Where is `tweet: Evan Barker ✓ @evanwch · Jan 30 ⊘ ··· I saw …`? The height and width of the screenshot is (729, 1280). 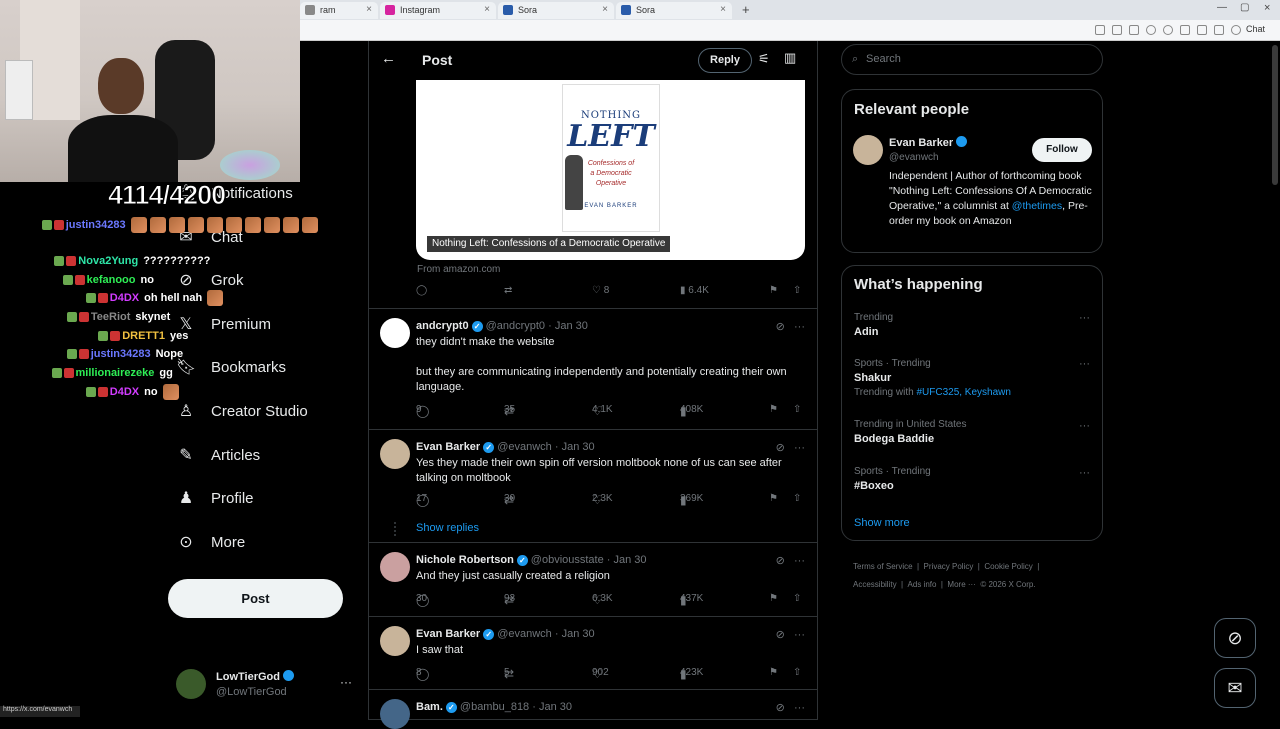 tweet: Evan Barker ✓ @evanwch · Jan 30 ⊘ ··· I saw … is located at coordinates (593, 653).